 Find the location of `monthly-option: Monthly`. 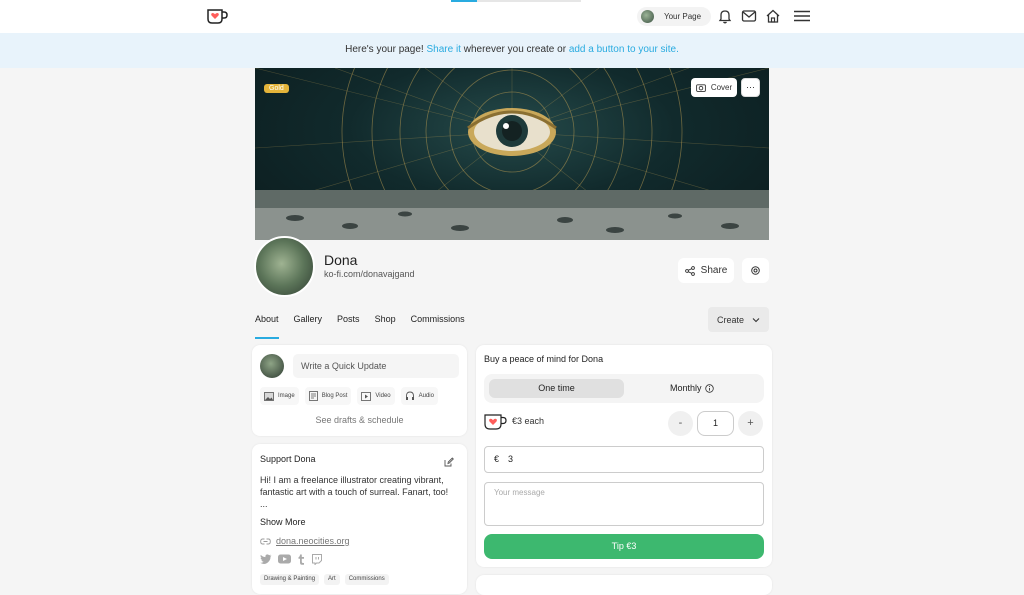

monthly-option: Monthly is located at coordinates (692, 388).